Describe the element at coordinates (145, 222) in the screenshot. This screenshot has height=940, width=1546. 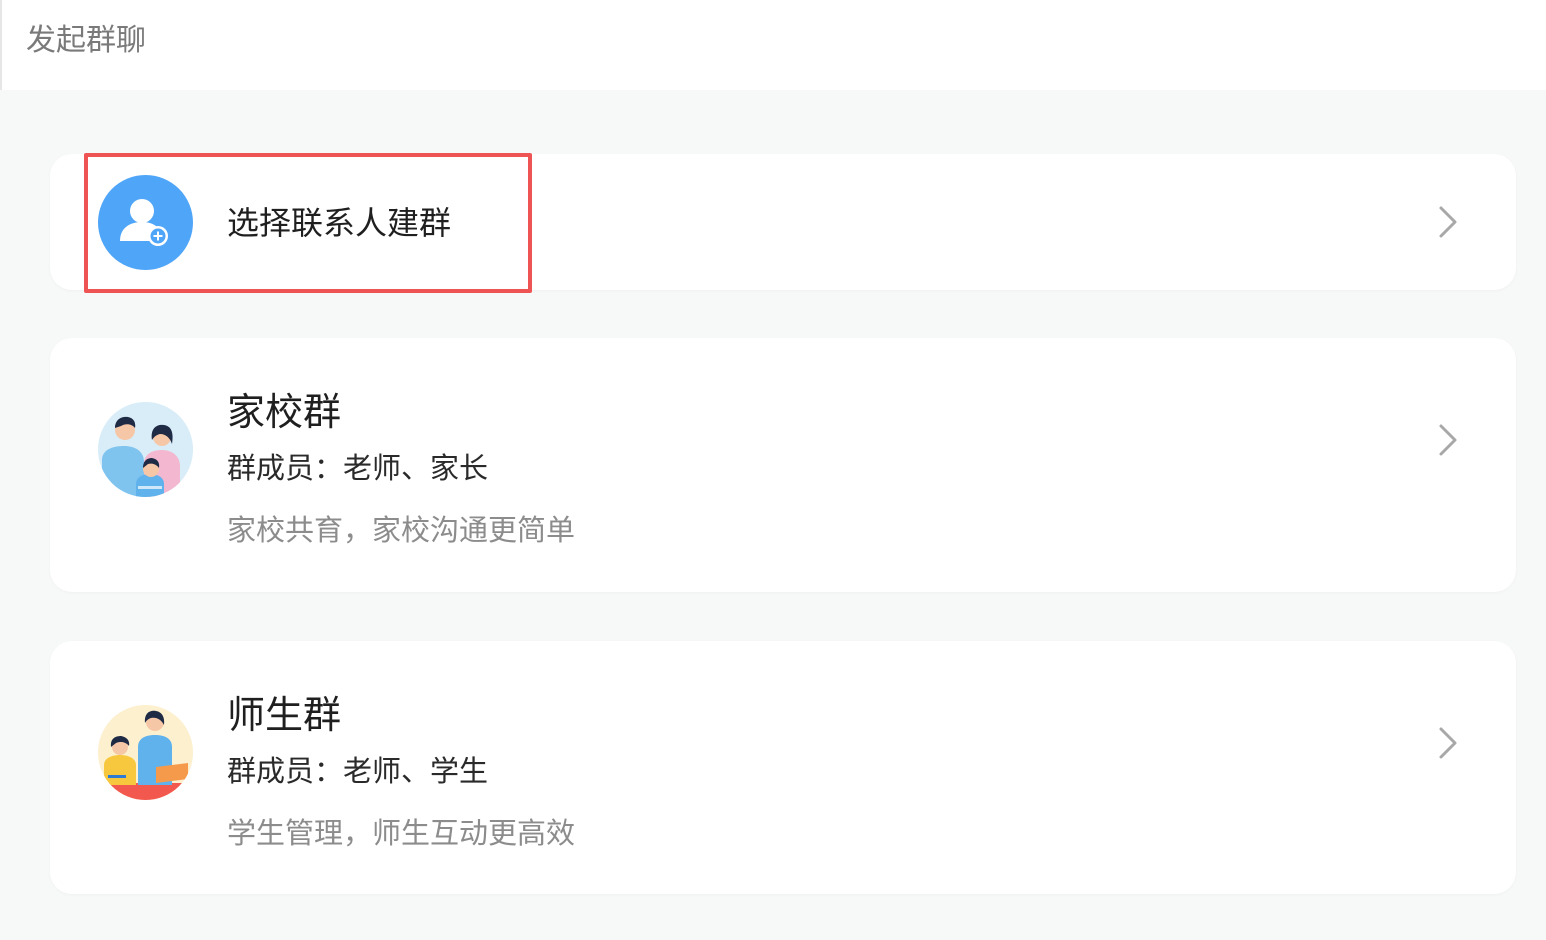
I see `add-contact-icon` at that location.